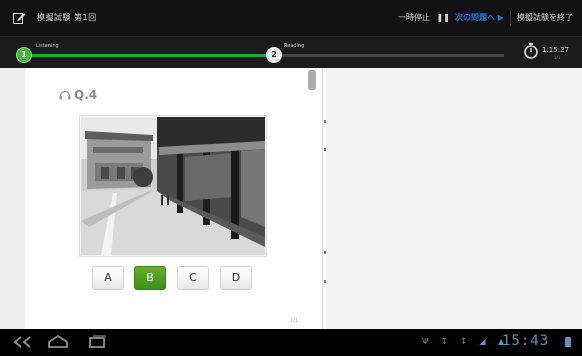  I want to click on stopwatch-icon, so click(531, 51).